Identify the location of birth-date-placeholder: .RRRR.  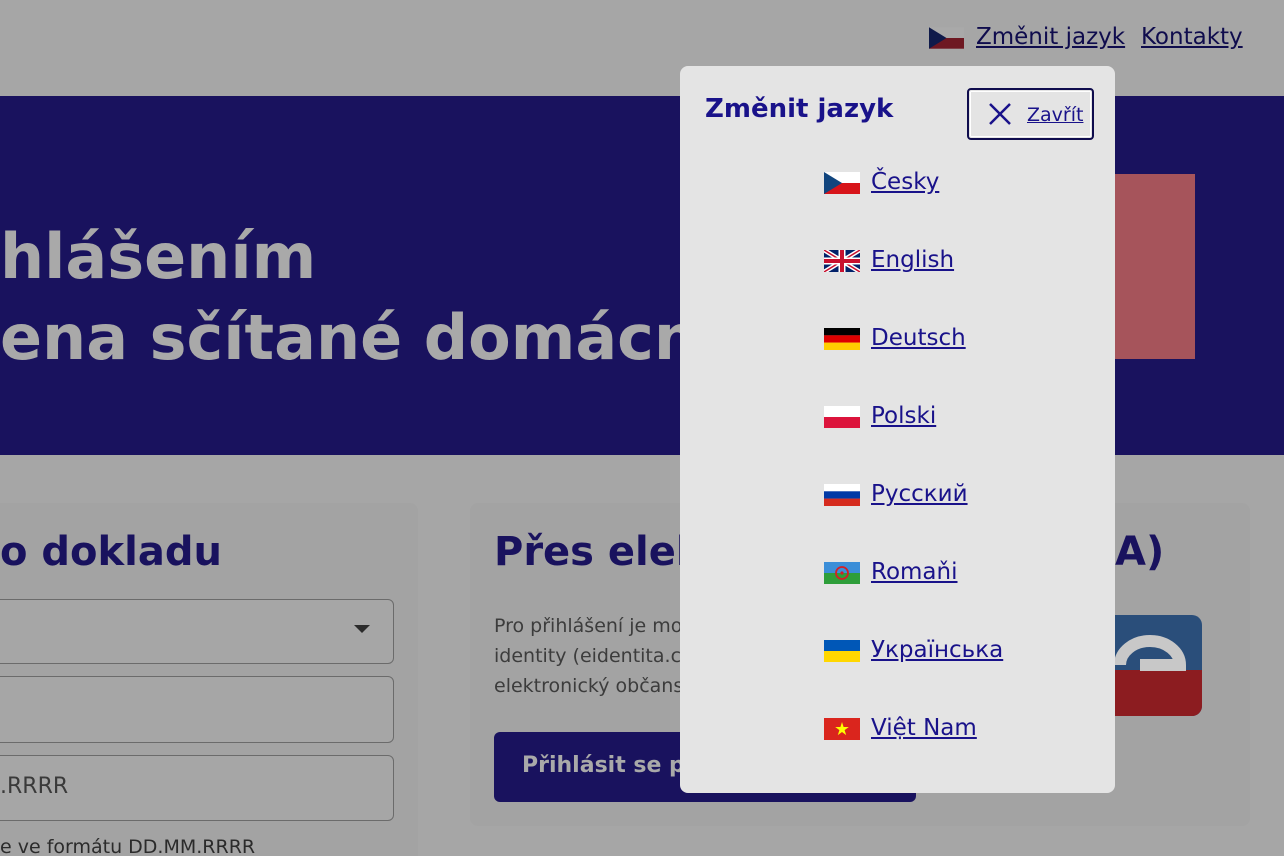
(34, 786).